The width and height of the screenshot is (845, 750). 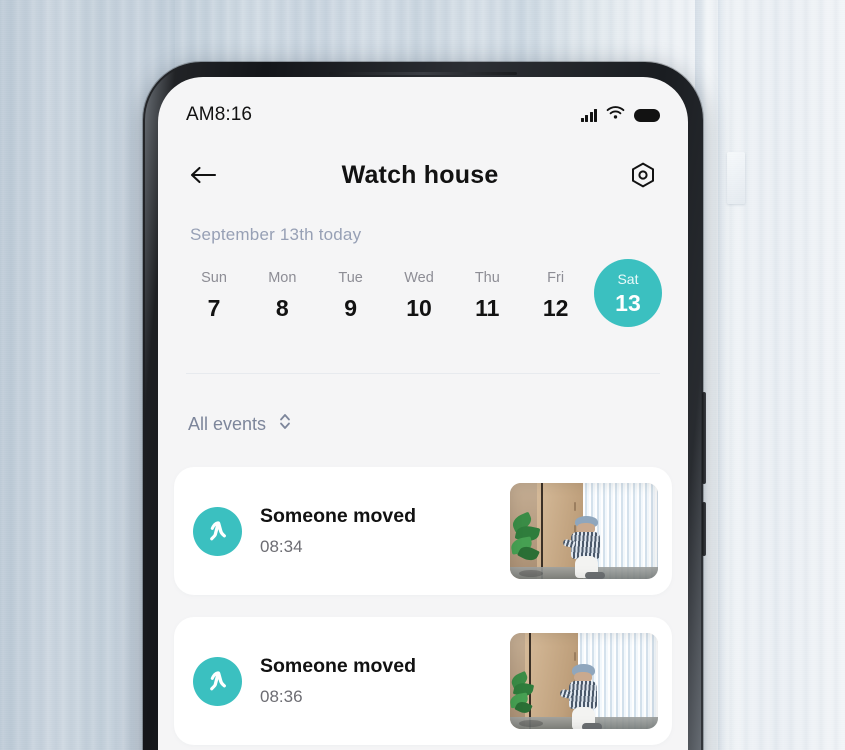 I want to click on event-card: Someone moved 08:36, so click(x=423, y=681).